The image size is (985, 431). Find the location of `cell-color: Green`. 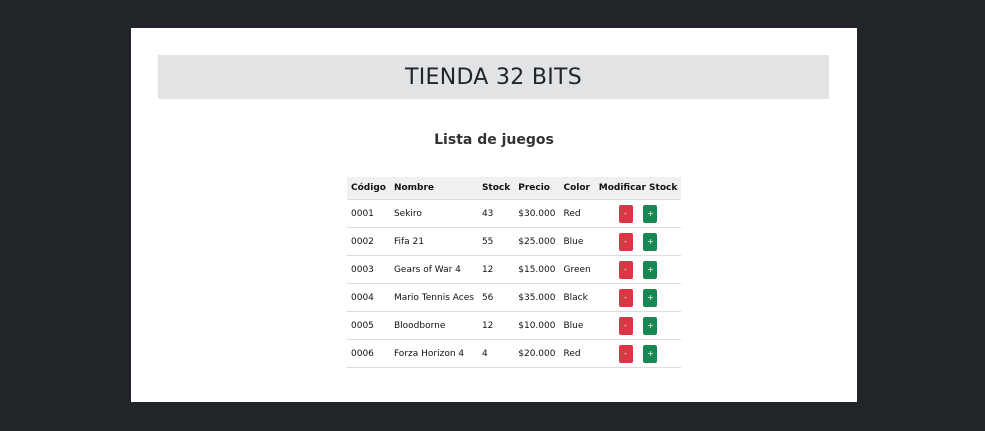

cell-color: Green is located at coordinates (577, 269).